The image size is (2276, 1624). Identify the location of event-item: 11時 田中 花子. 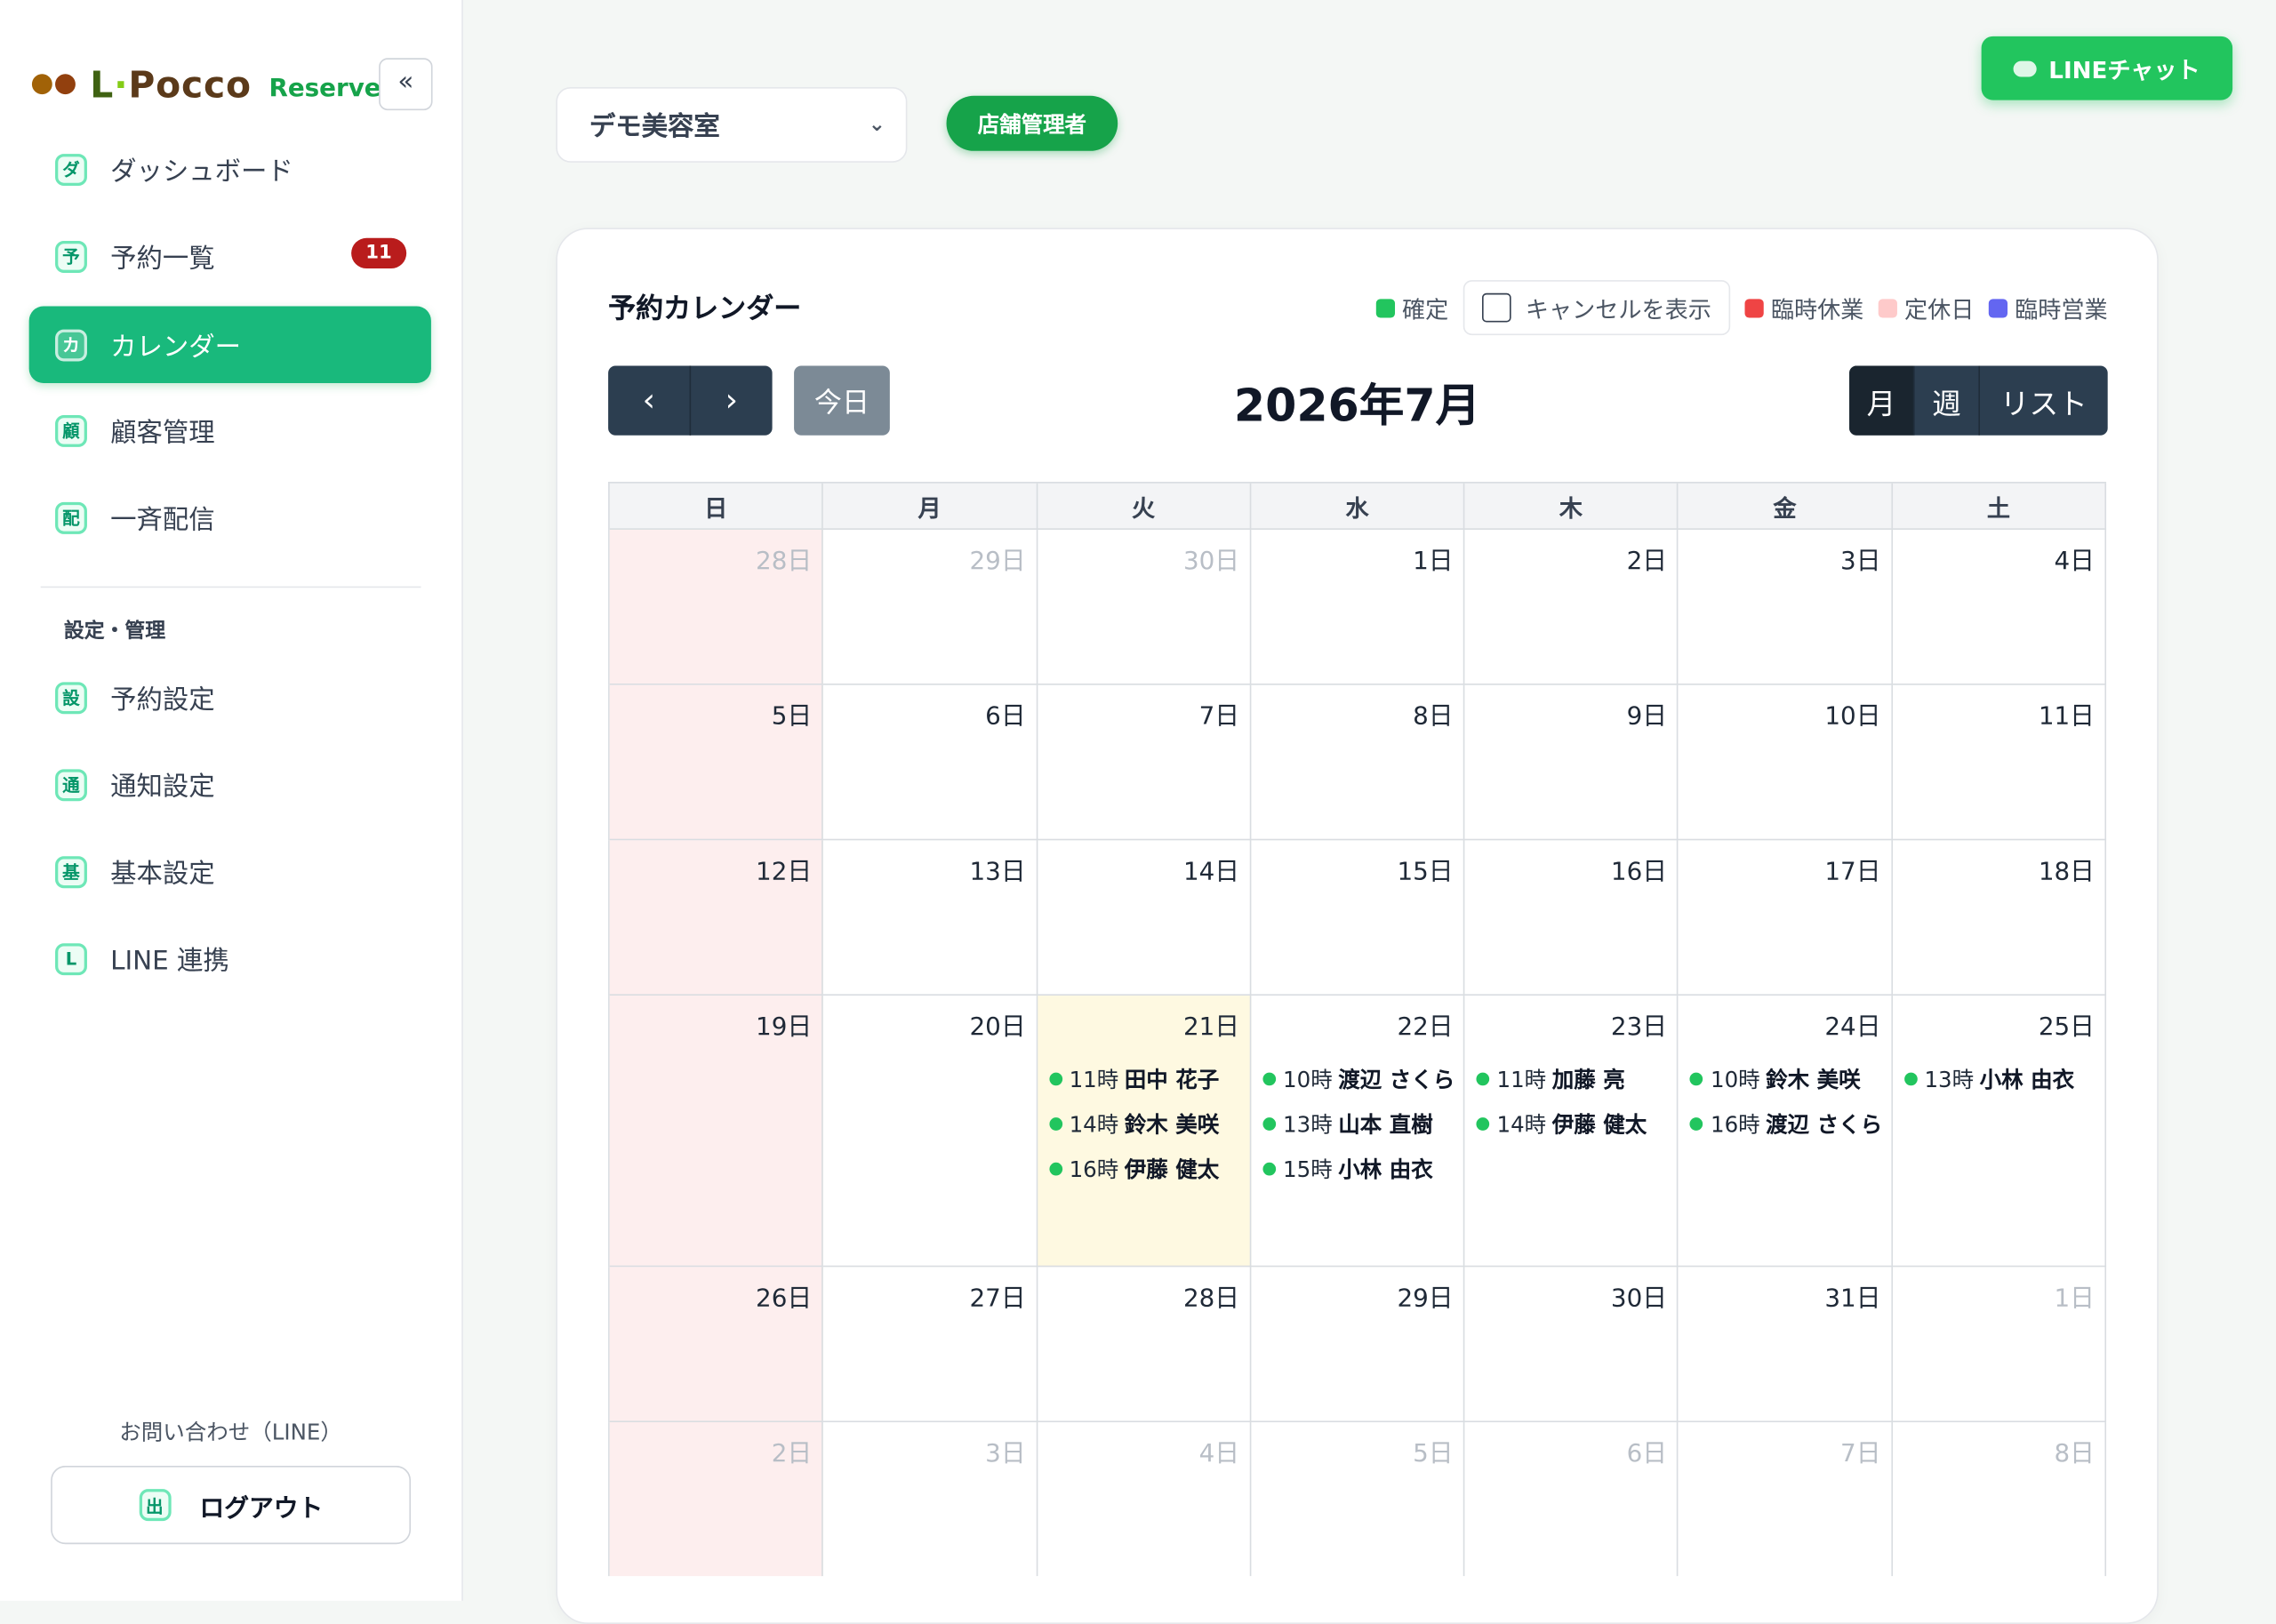
(1146, 1079).